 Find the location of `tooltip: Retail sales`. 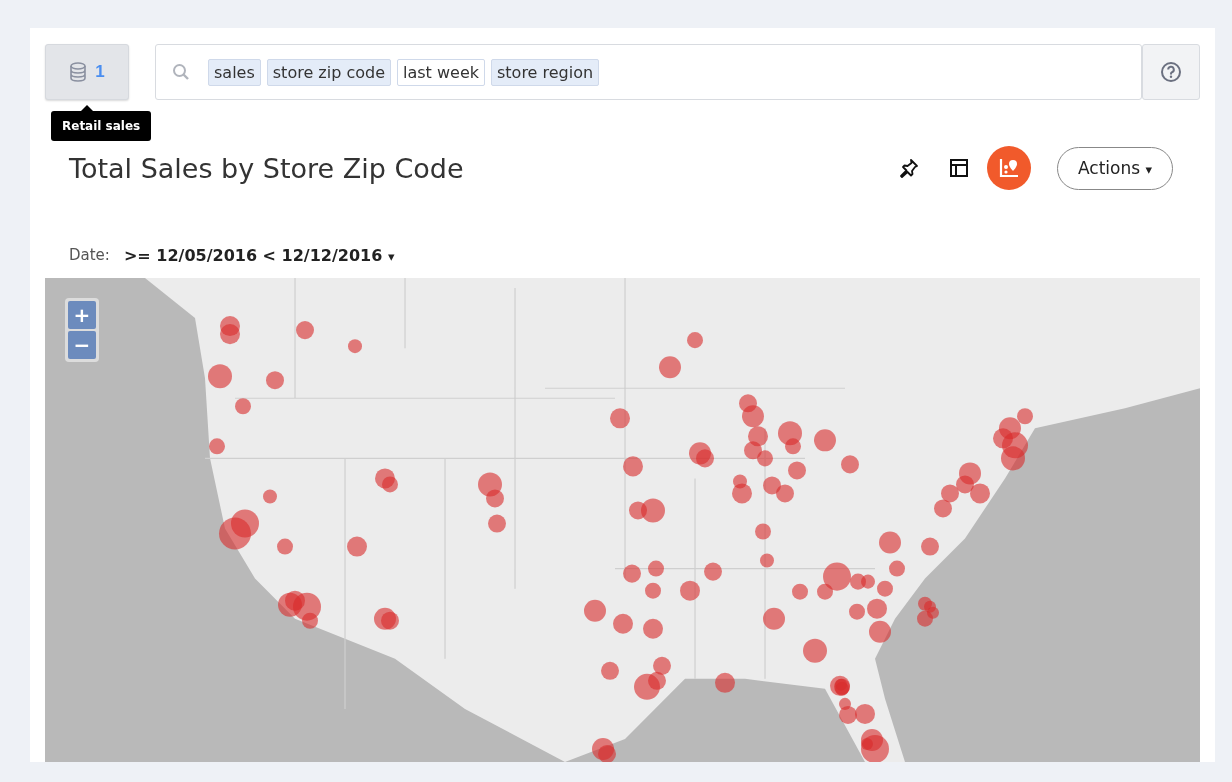

tooltip: Retail sales is located at coordinates (101, 126).